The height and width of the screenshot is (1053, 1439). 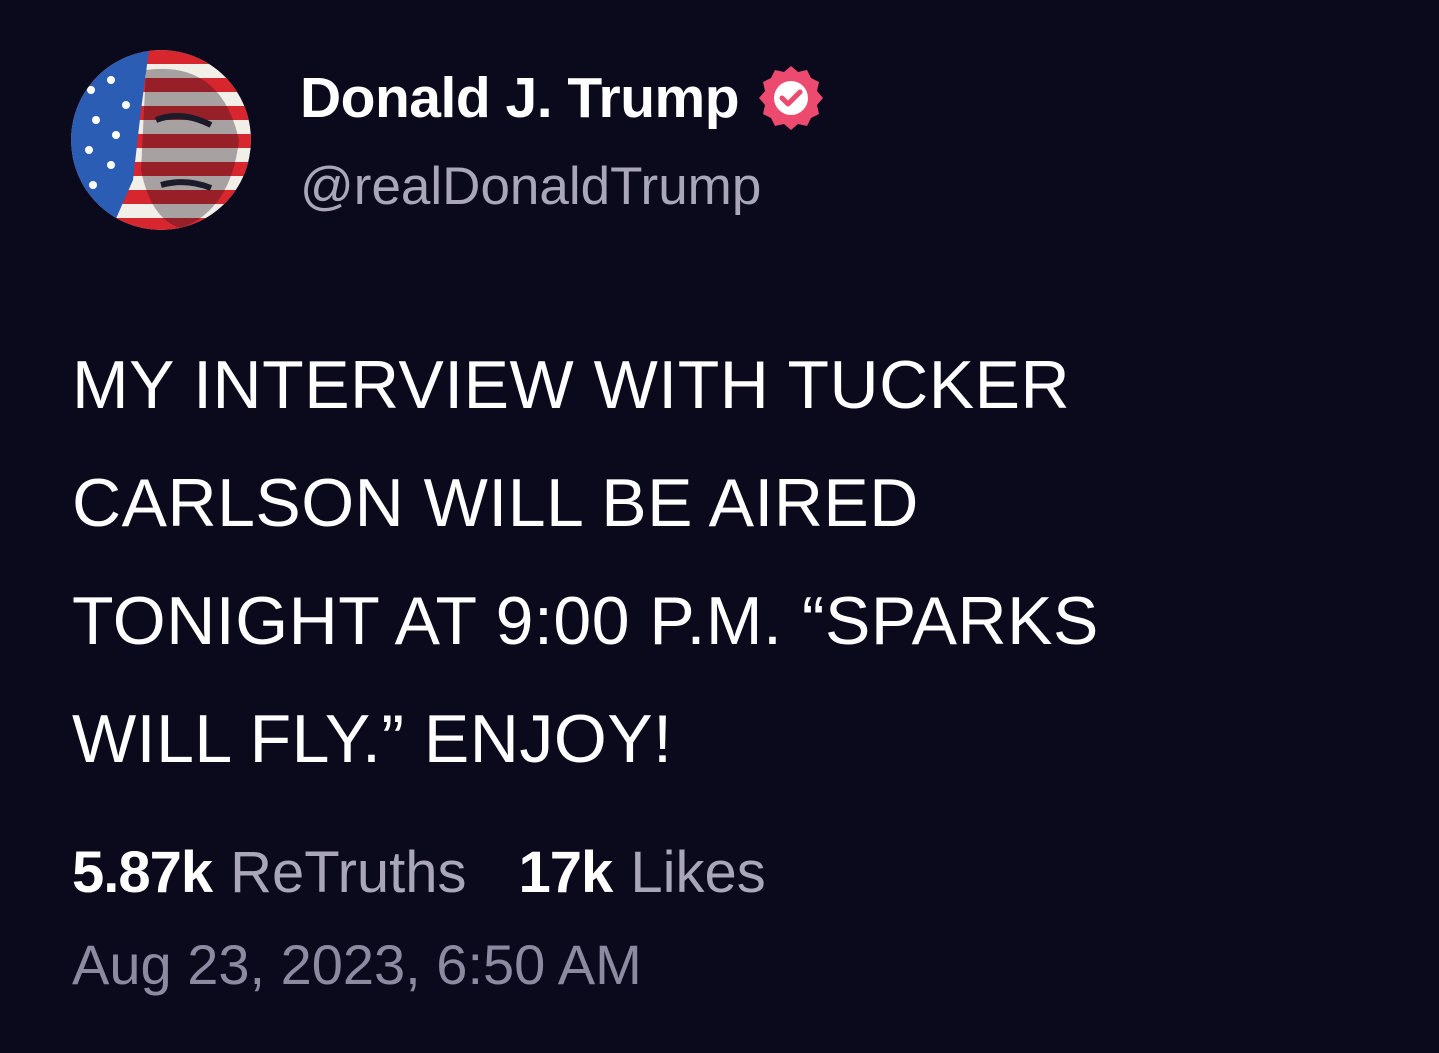 What do you see at coordinates (495, 503) in the screenshot?
I see `post-text-line: CARLSON WILL BE AIRED` at bounding box center [495, 503].